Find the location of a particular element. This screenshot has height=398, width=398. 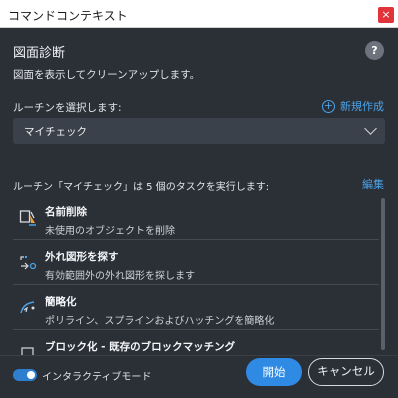

simplify-icon is located at coordinates (27, 307).